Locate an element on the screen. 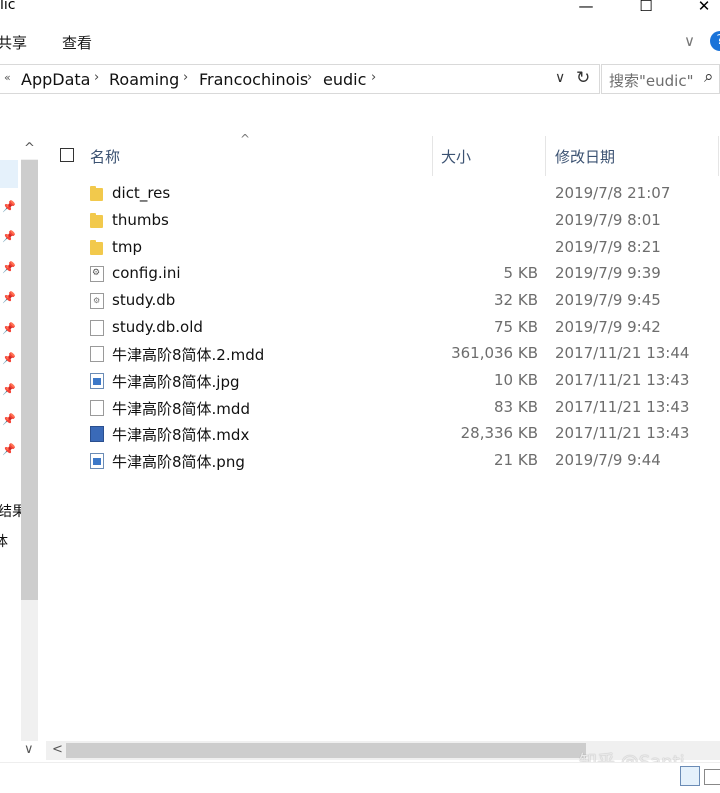  file-name: thumbs is located at coordinates (140, 220).